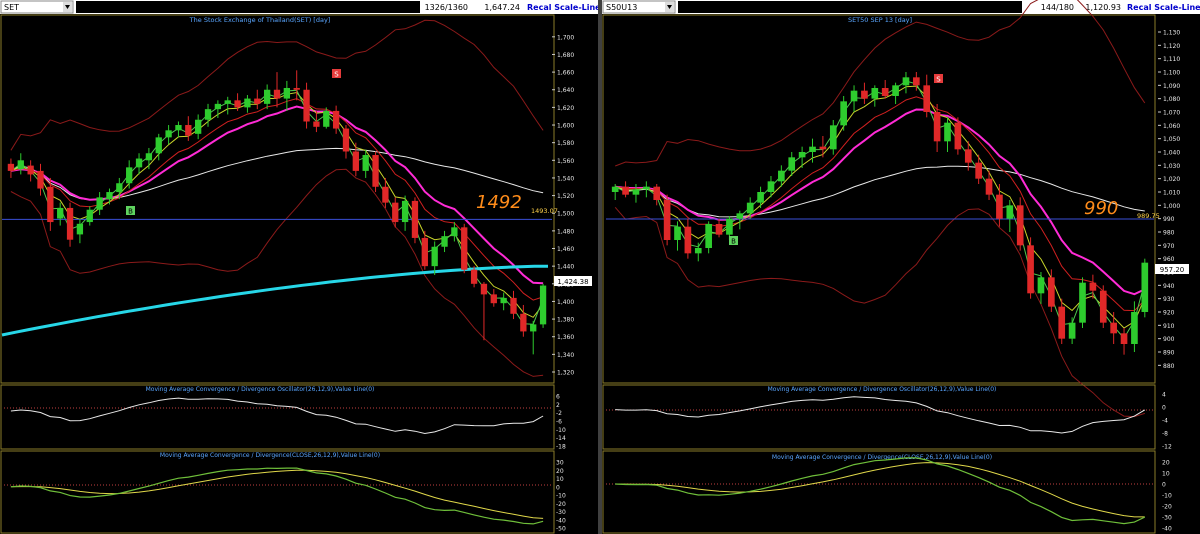 This screenshot has height=534, width=1200. I want to click on osc-tick-label: -12, so click(1167, 447).